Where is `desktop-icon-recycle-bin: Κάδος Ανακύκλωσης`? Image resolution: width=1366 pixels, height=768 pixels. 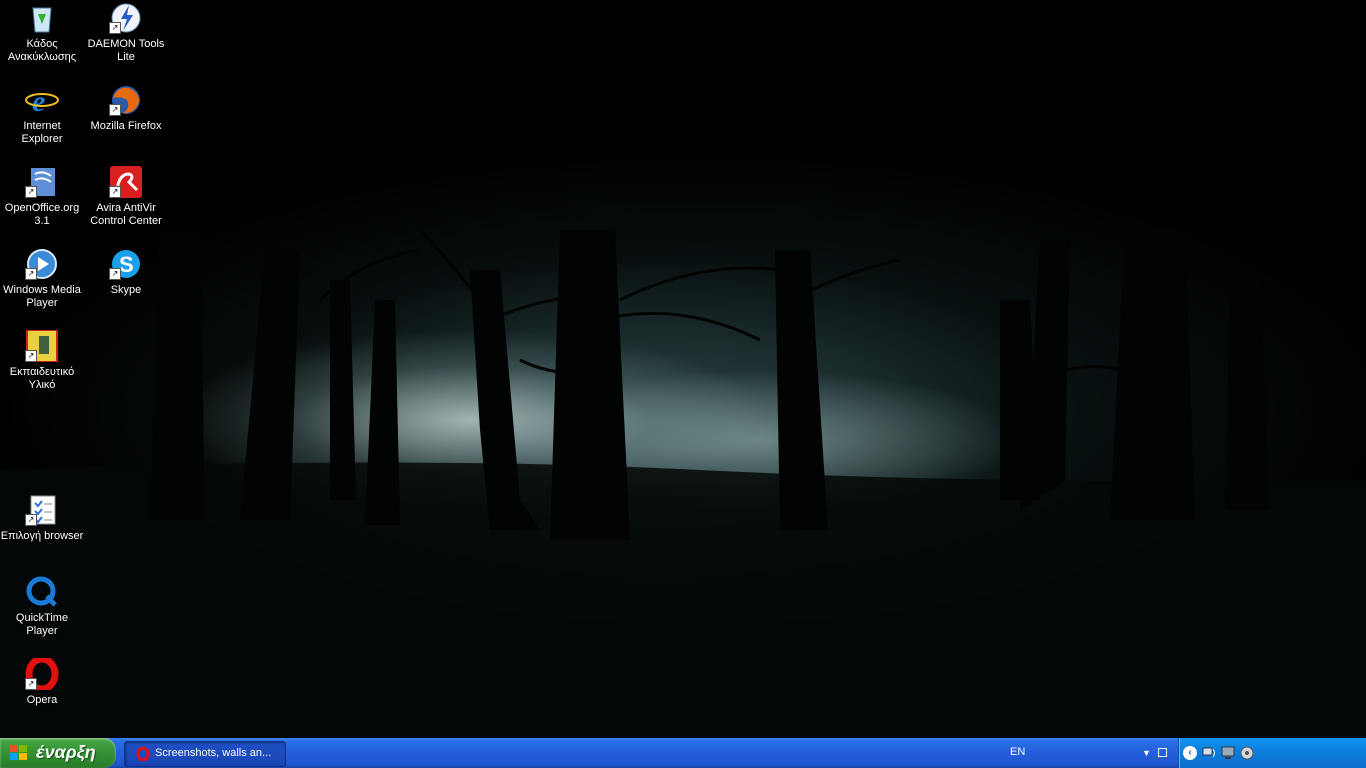
desktop-icon-recycle-bin: Κάδος Ανακύκλωσης is located at coordinates (42, 33).